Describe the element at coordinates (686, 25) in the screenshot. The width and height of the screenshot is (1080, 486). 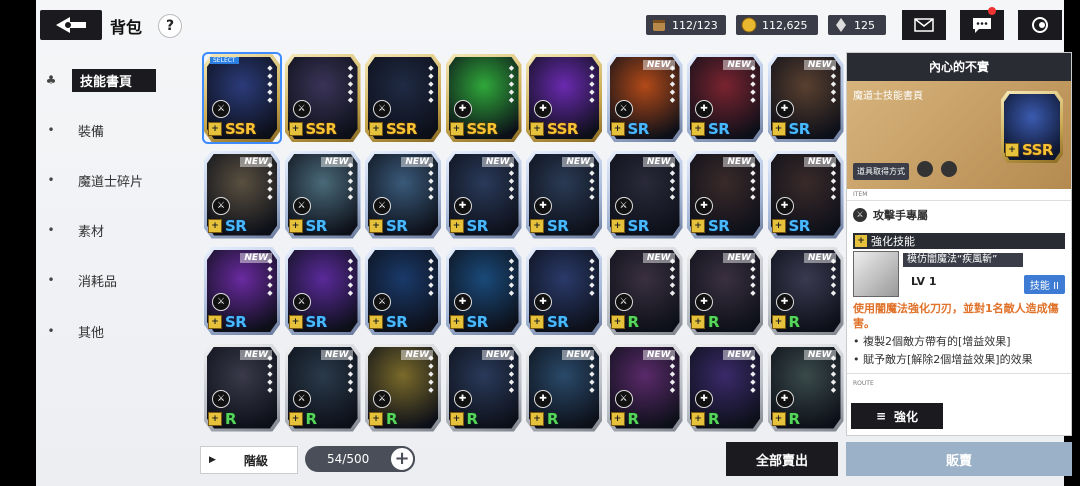
I see `stamina-display: 112/123` at that location.